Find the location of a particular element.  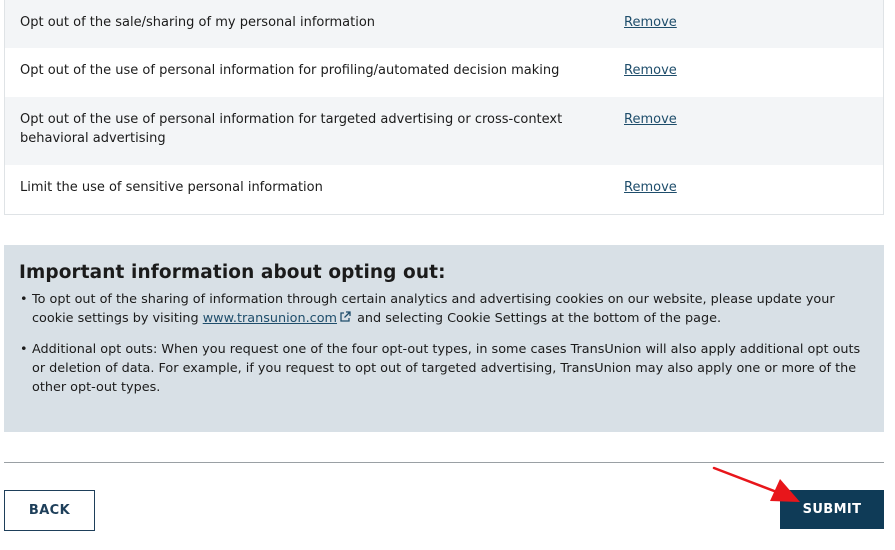

info-title: Important information about opting out: is located at coordinates (232, 272).